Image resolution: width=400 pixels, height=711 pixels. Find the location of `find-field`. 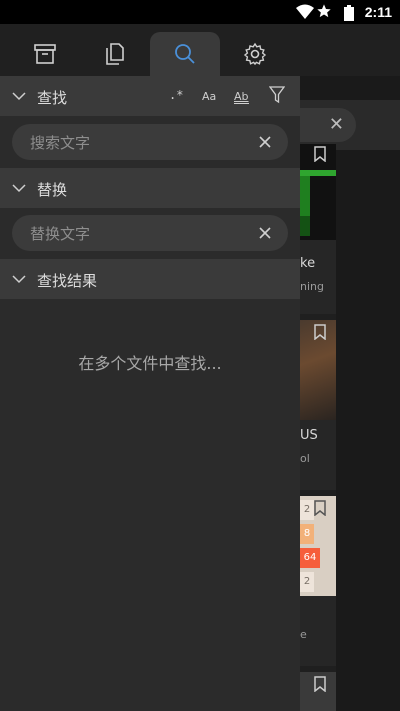

find-field is located at coordinates (150, 143).